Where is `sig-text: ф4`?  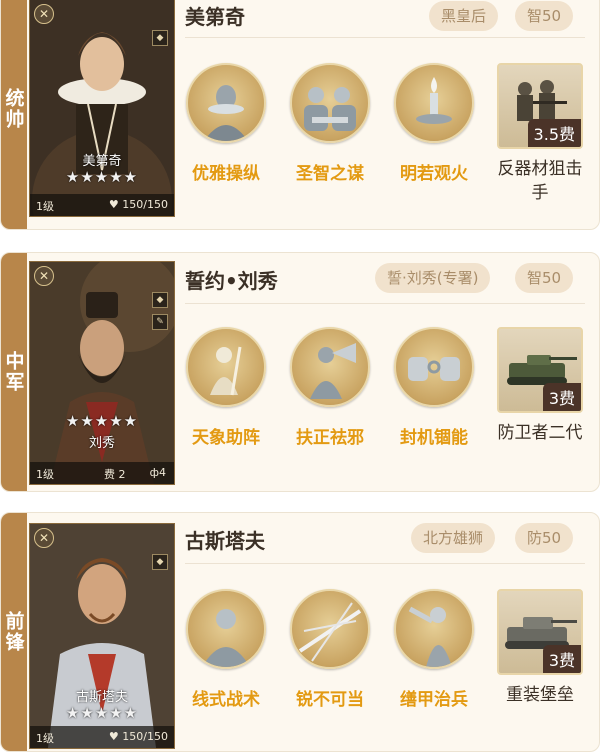 sig-text: ф4 is located at coordinates (157, 472).